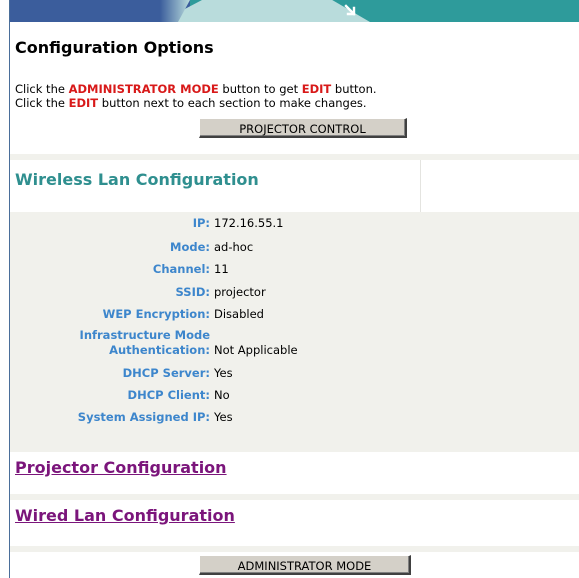 The image size is (579, 578). What do you see at coordinates (137, 179) in the screenshot?
I see `wireless-section-title: Wireless Lan Configuration` at bounding box center [137, 179].